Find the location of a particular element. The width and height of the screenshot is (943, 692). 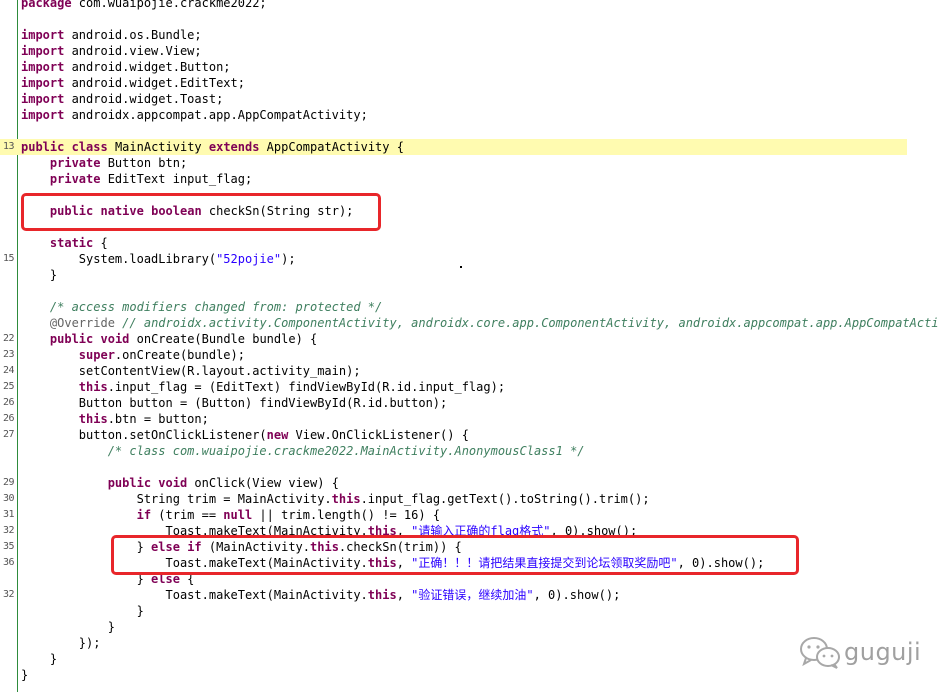

code-line: static { is located at coordinates (471, 243).